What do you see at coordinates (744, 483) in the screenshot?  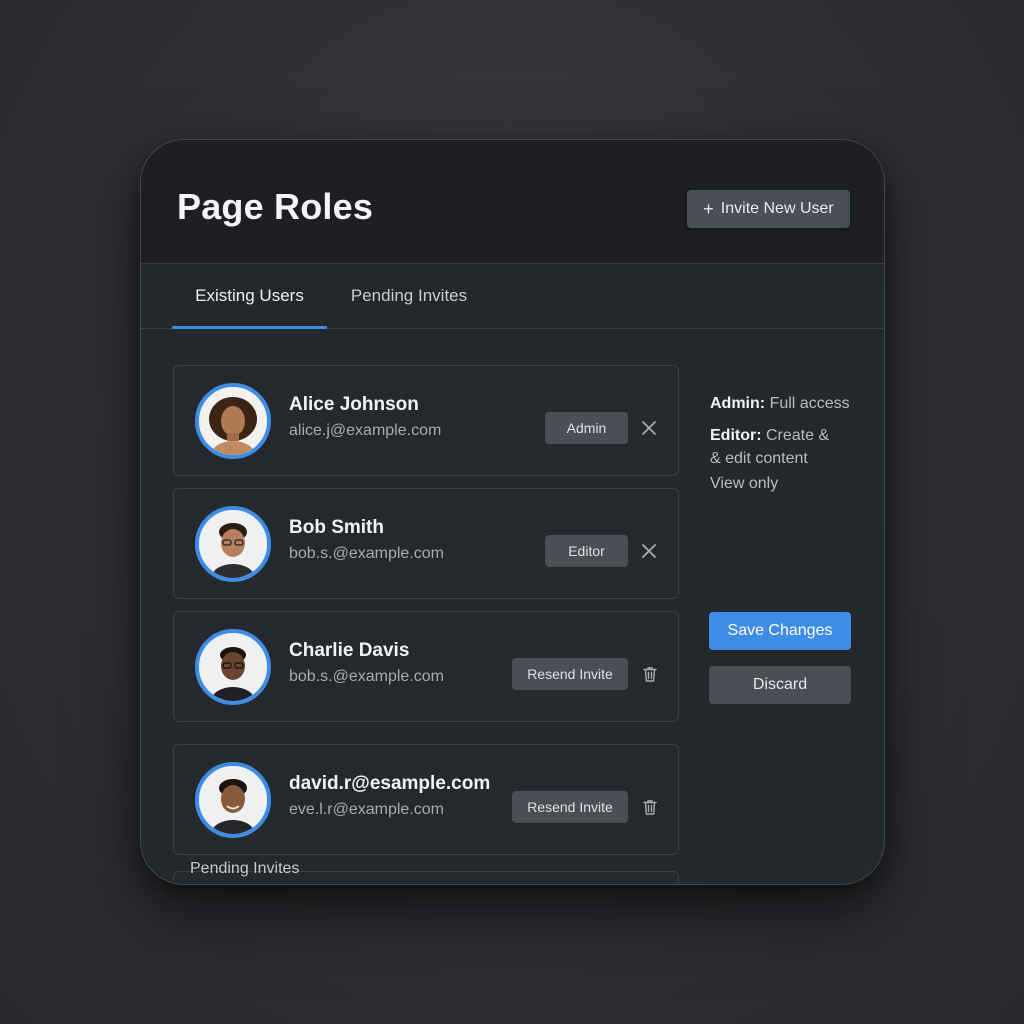 I see `role-legend-viewer: View only` at bounding box center [744, 483].